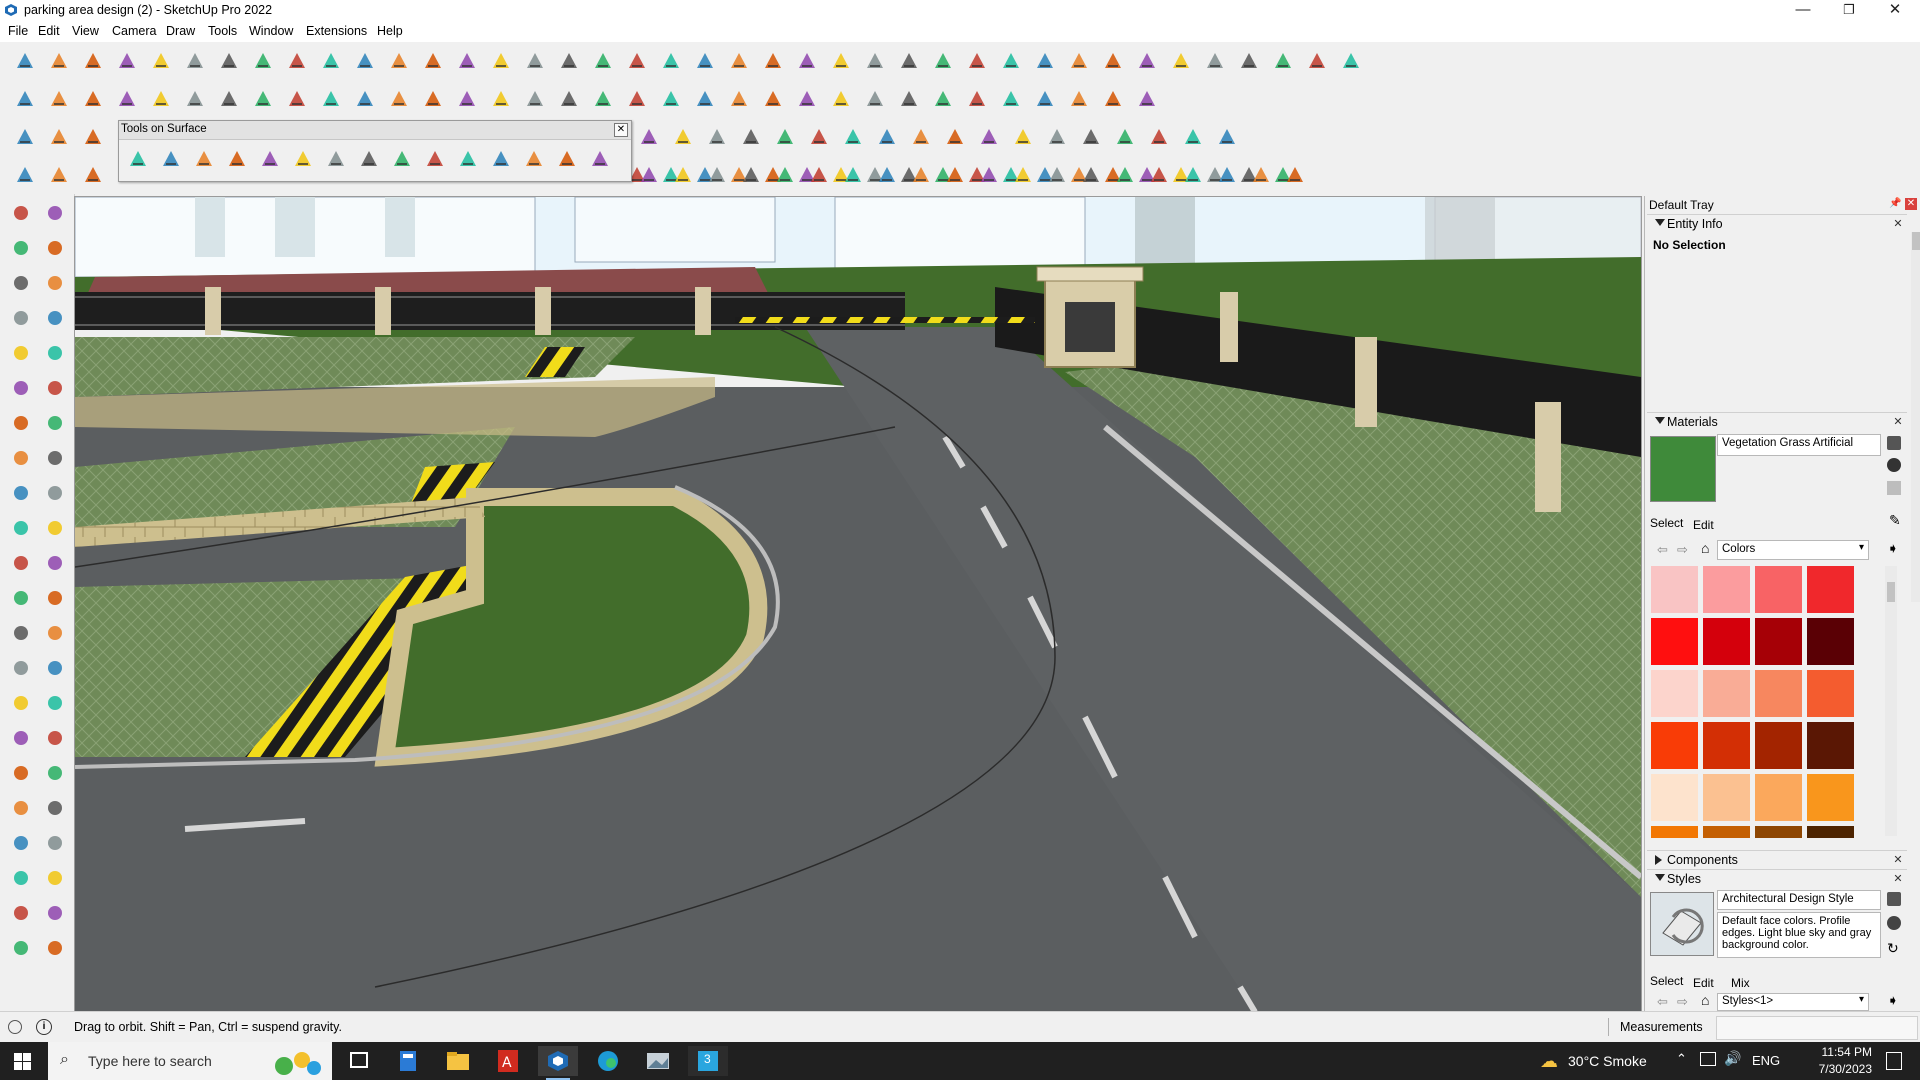 The width and height of the screenshot is (1920, 1080). I want to click on home-icon: ⌂, so click(1705, 548).